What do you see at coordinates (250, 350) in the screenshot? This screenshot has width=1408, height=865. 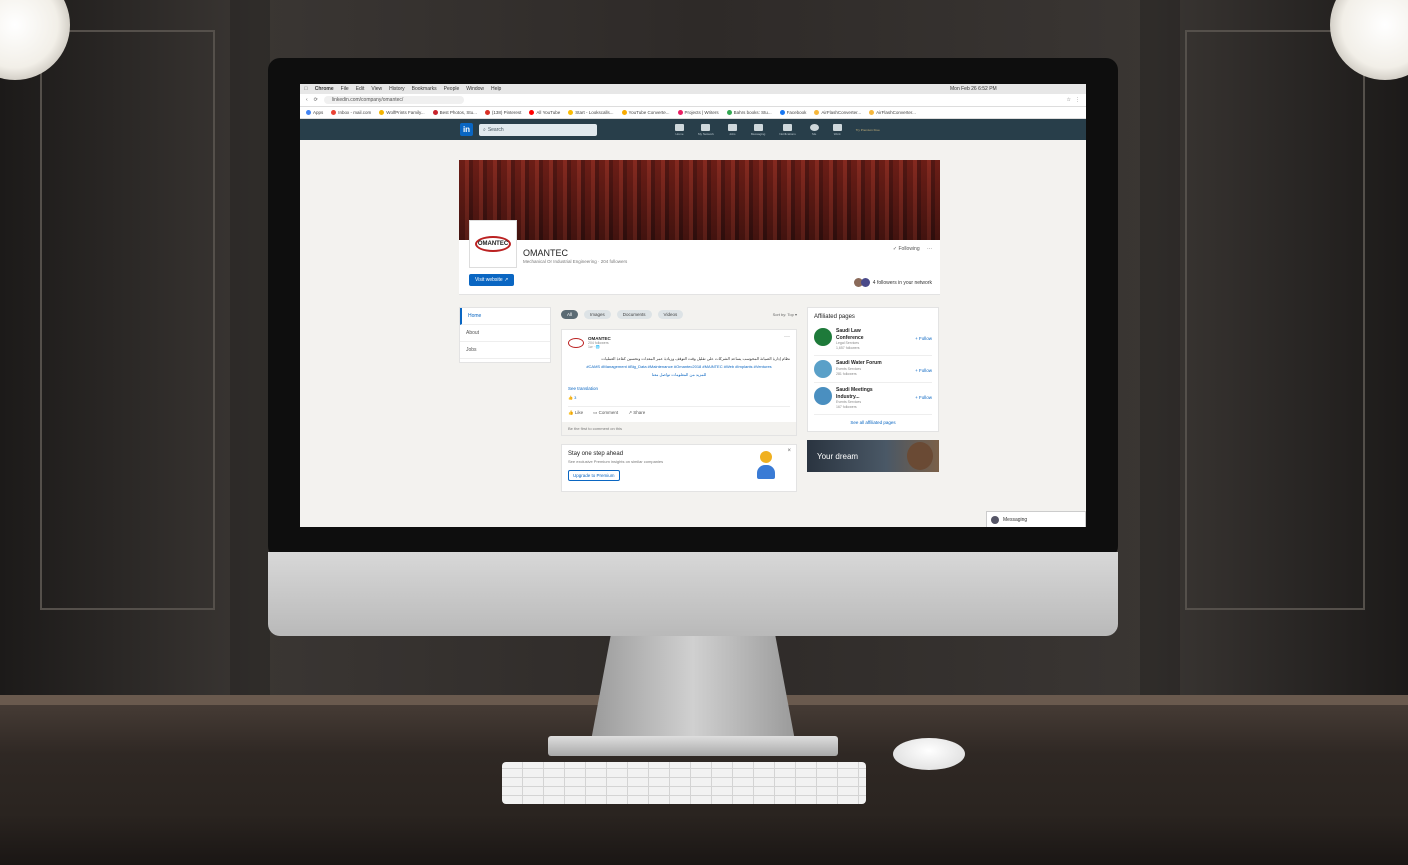 I see `wall-strip` at bounding box center [250, 350].